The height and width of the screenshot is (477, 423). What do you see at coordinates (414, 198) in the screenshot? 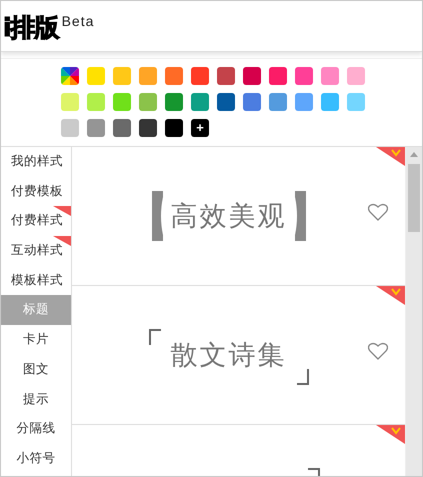
I see `scrollbar-thumb` at bounding box center [414, 198].